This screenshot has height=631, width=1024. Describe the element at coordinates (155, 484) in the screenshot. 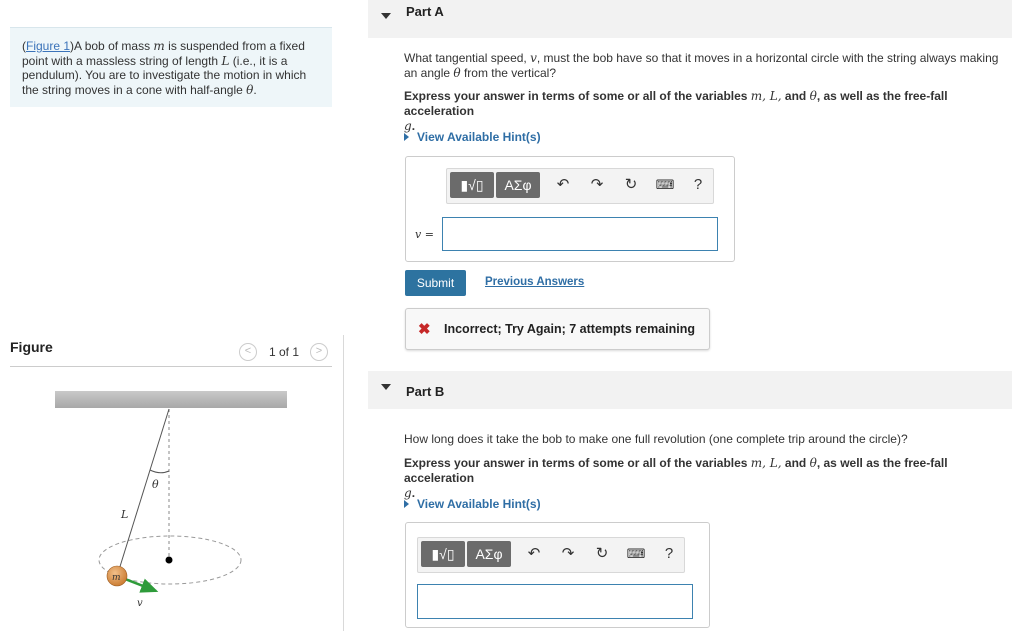

I see `theta-label: θ` at that location.